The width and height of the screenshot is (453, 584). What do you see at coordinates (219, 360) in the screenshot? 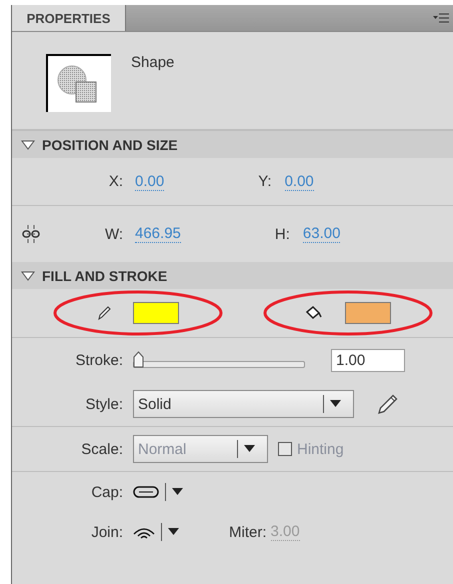
I see `stroke-slider` at bounding box center [219, 360].